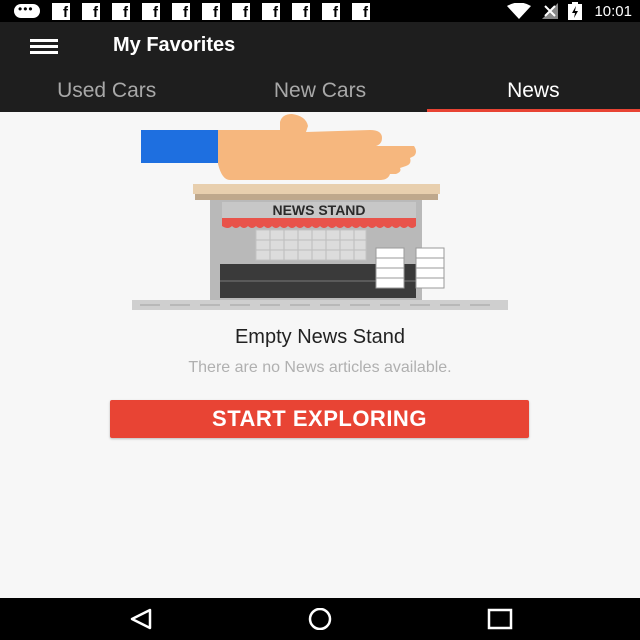 This screenshot has height=640, width=640. Describe the element at coordinates (533, 92) in the screenshot. I see `tab-news: News` at that location.